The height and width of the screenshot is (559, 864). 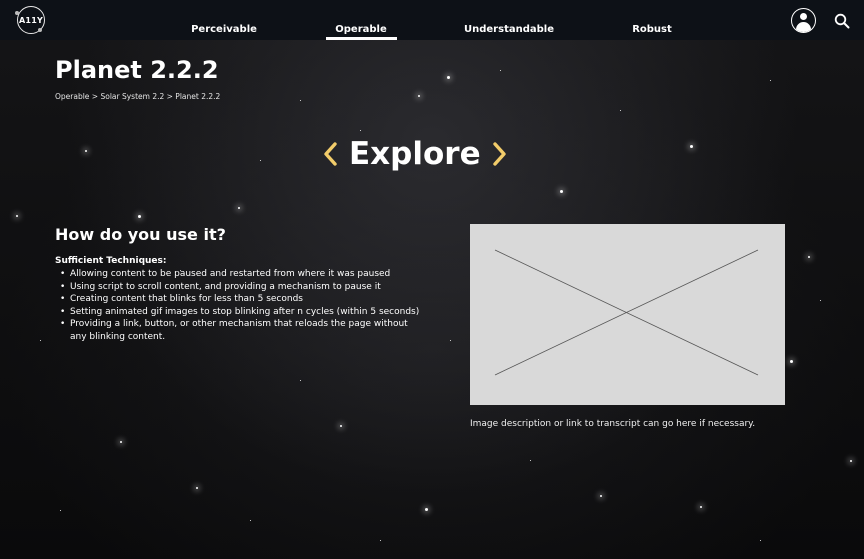 I want to click on placeholder-cross-icon, so click(x=626, y=312).